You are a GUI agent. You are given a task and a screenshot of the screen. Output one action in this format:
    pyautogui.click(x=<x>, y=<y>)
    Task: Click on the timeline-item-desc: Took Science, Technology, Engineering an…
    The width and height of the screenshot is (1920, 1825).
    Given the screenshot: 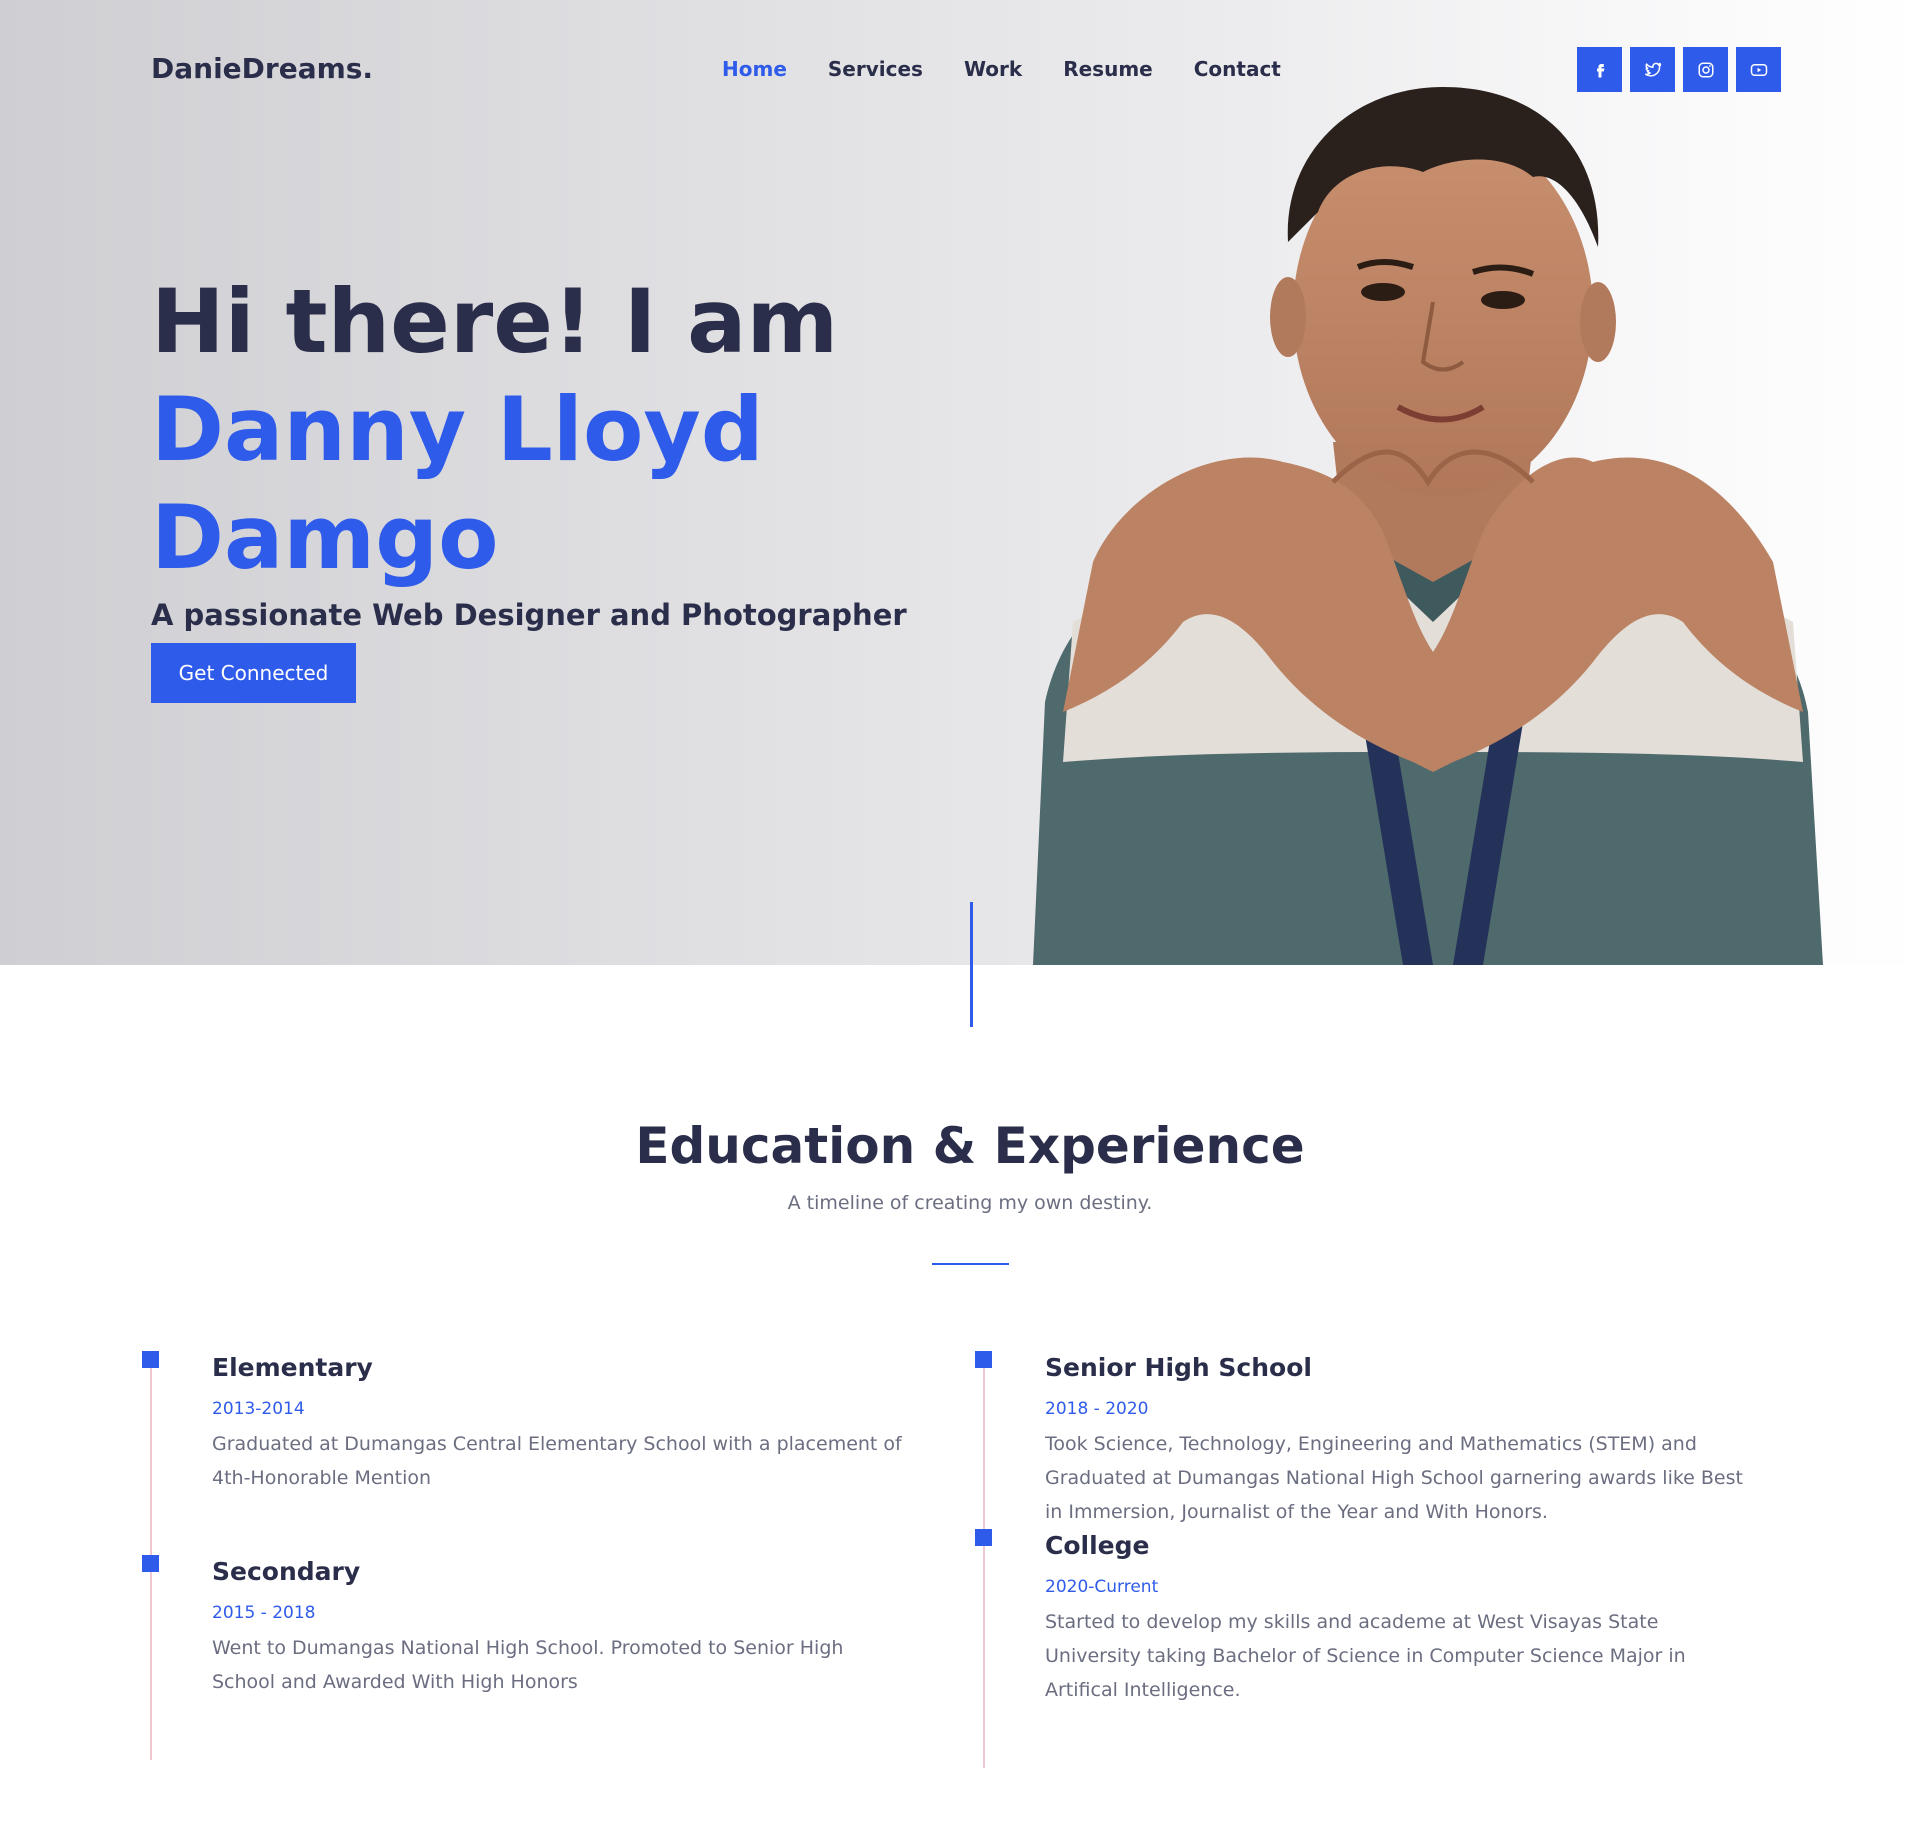 What is the action you would take?
    pyautogui.click(x=1394, y=1478)
    